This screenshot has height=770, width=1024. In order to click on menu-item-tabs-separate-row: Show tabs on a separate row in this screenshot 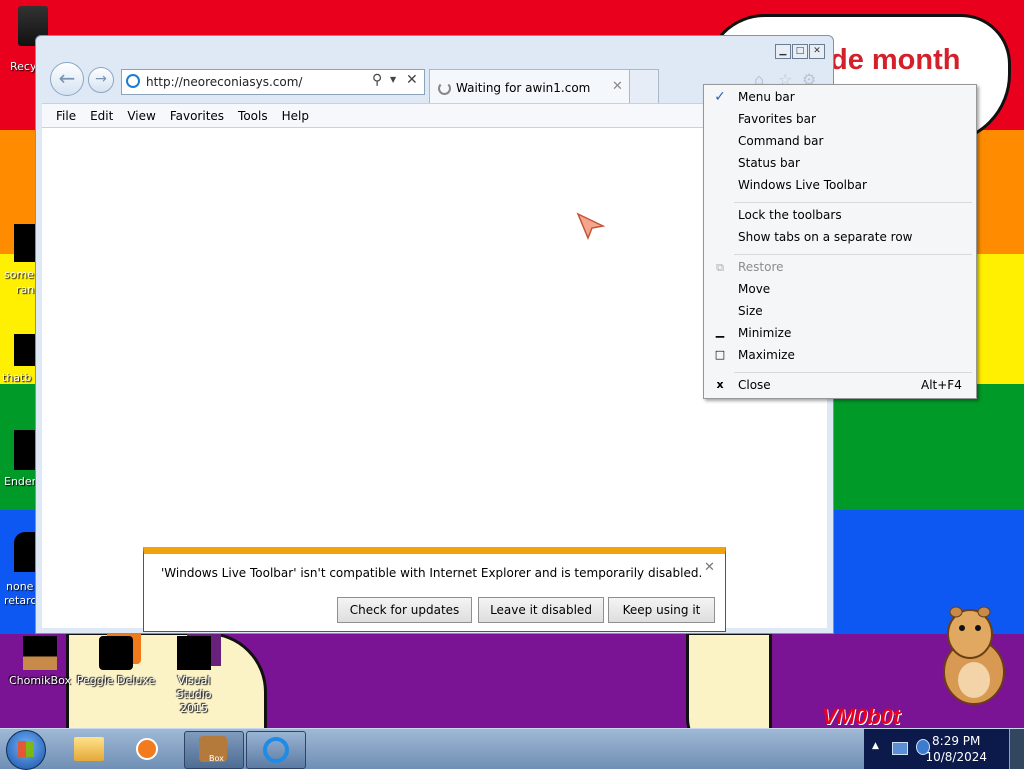, I will do `click(825, 237)`.